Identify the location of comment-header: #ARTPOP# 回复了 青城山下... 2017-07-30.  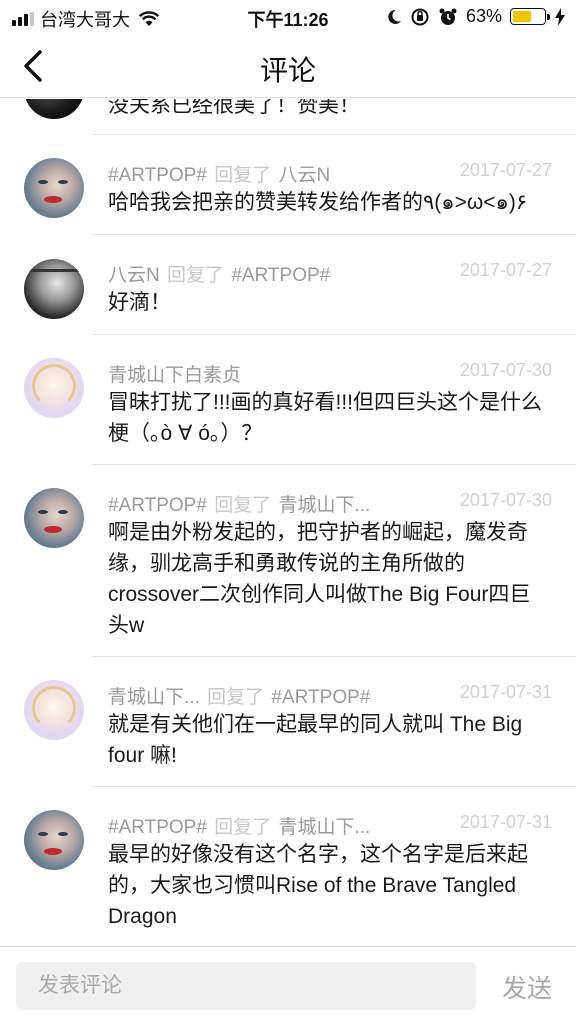
(330, 504).